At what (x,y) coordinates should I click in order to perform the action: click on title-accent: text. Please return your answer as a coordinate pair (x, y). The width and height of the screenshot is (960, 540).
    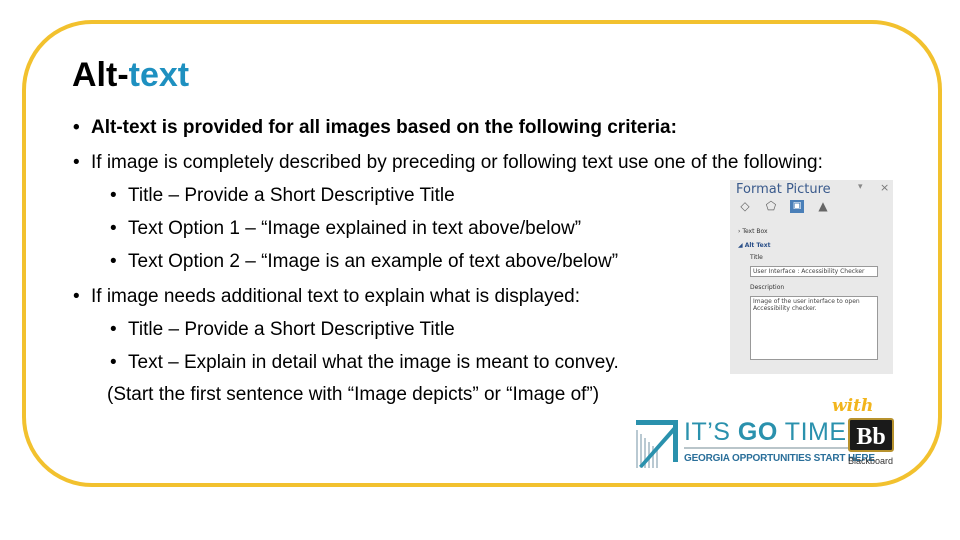
    Looking at the image, I should click on (159, 75).